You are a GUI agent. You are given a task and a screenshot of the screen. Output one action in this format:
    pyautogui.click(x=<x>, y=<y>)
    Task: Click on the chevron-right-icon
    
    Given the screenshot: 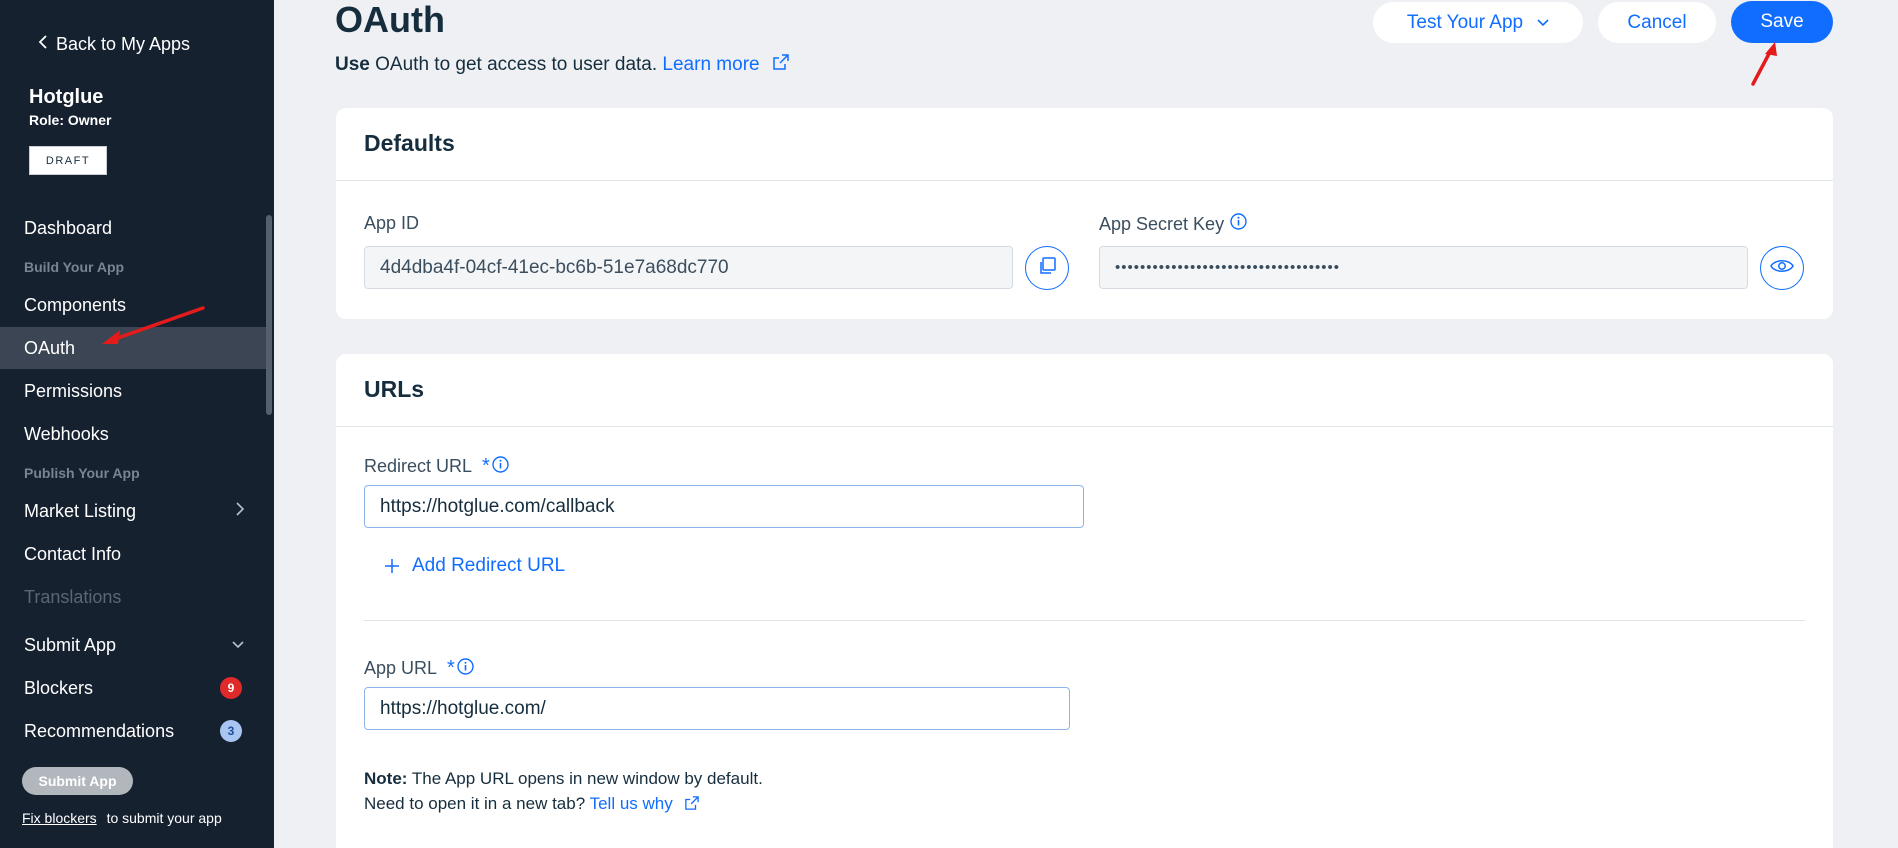 What is the action you would take?
    pyautogui.click(x=240, y=511)
    